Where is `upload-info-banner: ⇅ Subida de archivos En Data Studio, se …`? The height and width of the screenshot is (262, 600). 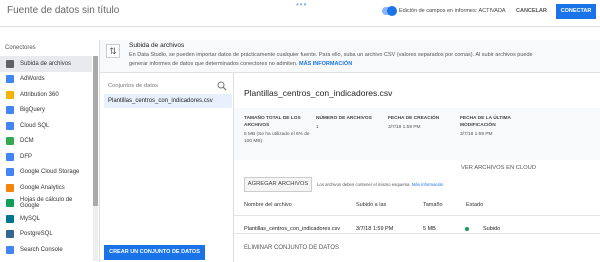
upload-info-banner: ⇅ Subida de archivos En Data Studio, se … is located at coordinates (350, 56).